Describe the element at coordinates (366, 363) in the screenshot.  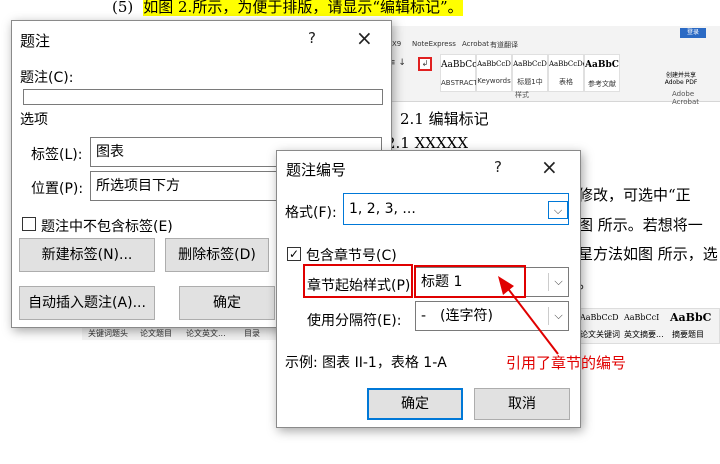
I see `example-text: 示例: 图表 II-1，表格 1-A` at that location.